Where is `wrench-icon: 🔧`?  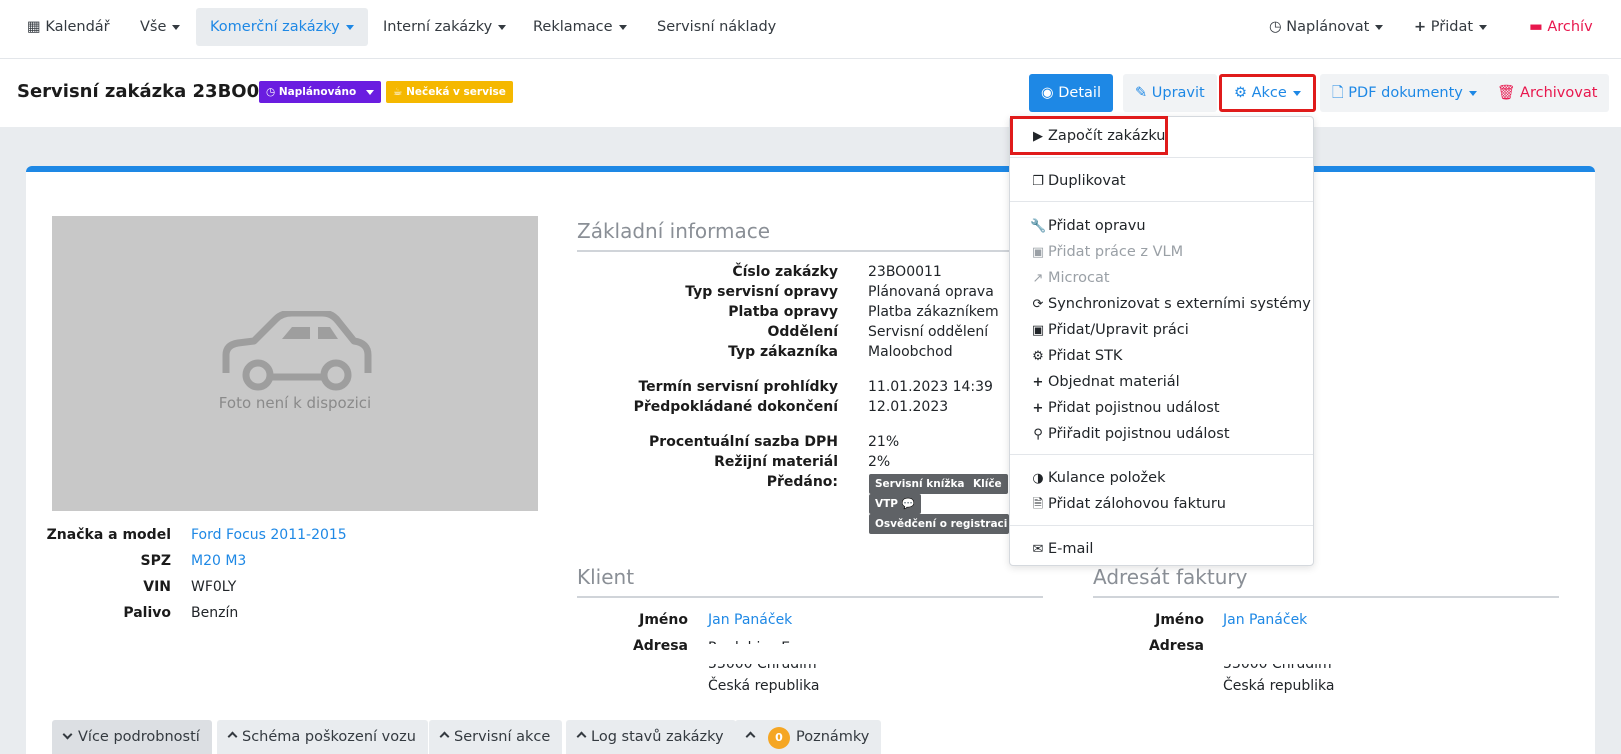
wrench-icon: 🔧 is located at coordinates (1038, 226).